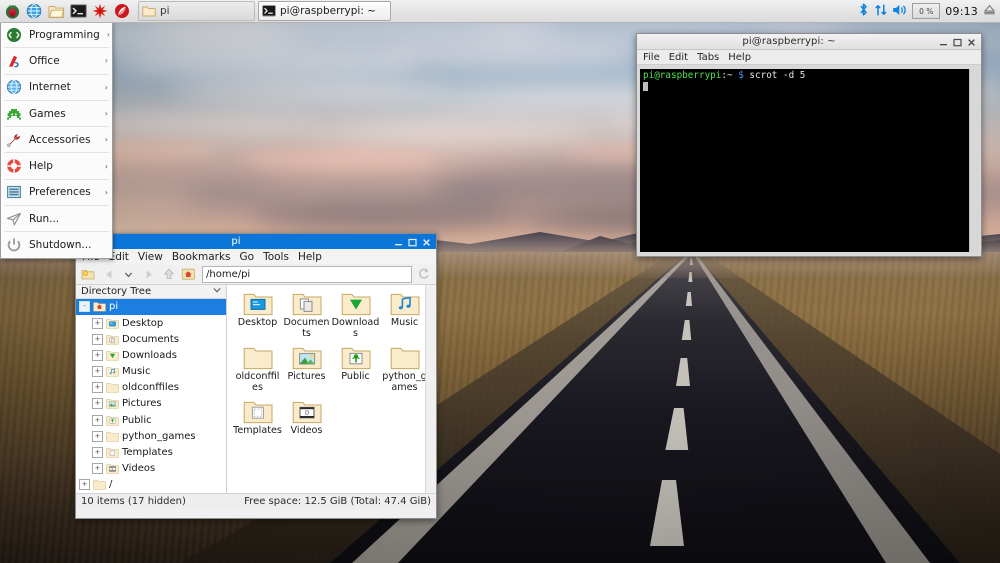  Describe the element at coordinates (809, 57) in the screenshot. I see `terminal-menubar: File Edit Tabs Help` at that location.